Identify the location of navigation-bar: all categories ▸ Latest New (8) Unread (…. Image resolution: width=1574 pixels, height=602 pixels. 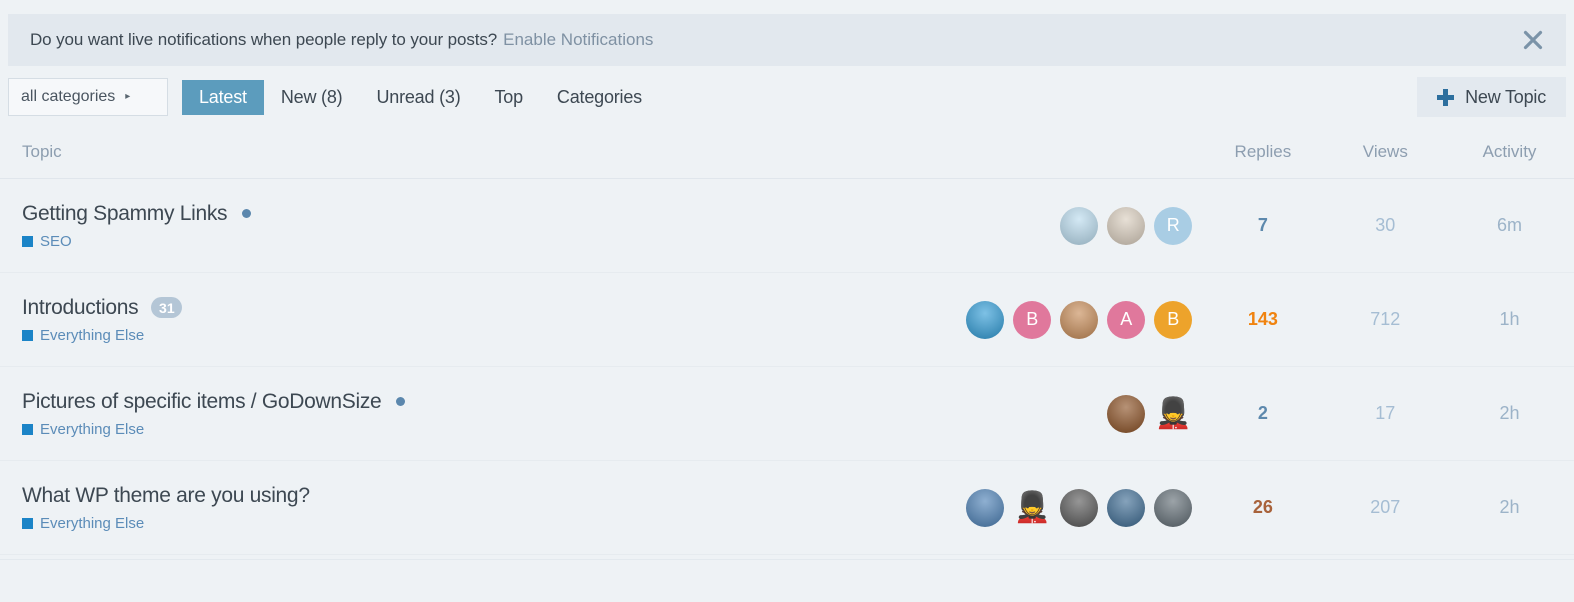
(787, 97).